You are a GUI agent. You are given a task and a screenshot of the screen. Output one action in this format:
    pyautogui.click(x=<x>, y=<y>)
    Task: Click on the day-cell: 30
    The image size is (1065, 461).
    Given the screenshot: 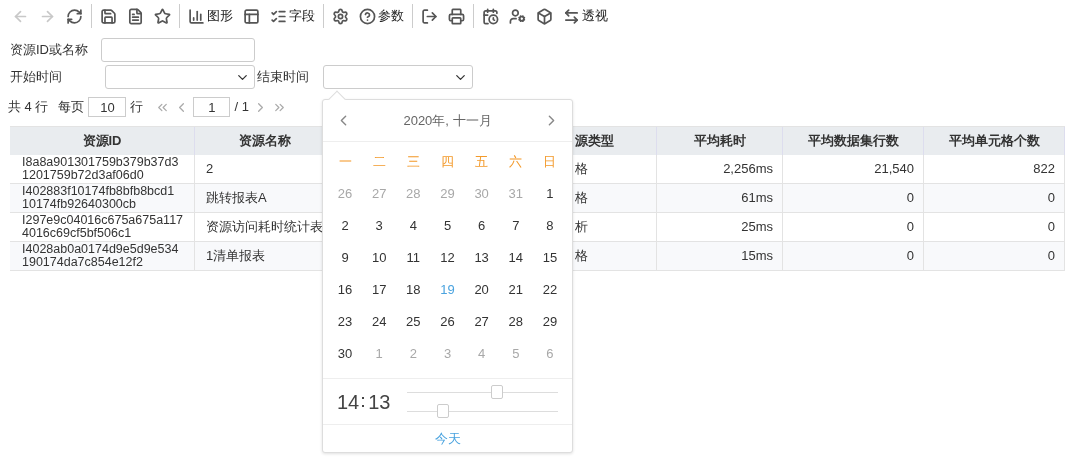 What is the action you would take?
    pyautogui.click(x=345, y=354)
    